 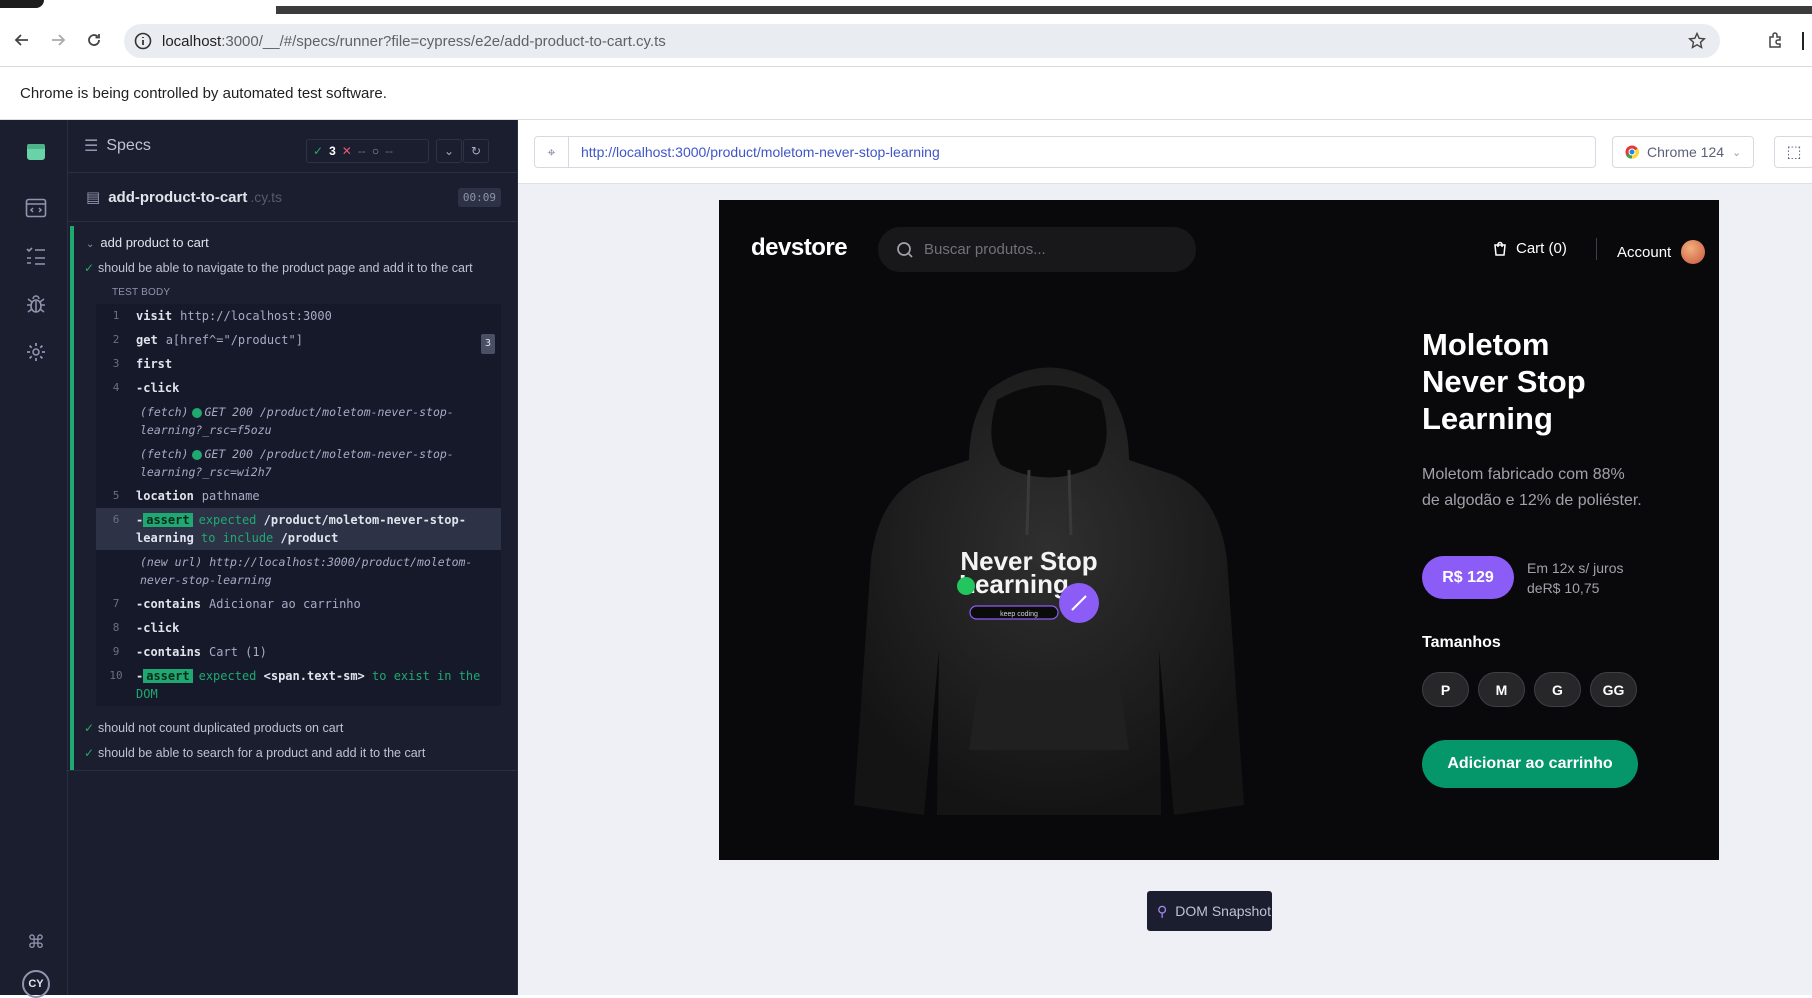 What do you see at coordinates (128, 146) in the screenshot?
I see `specs-title: Specs` at bounding box center [128, 146].